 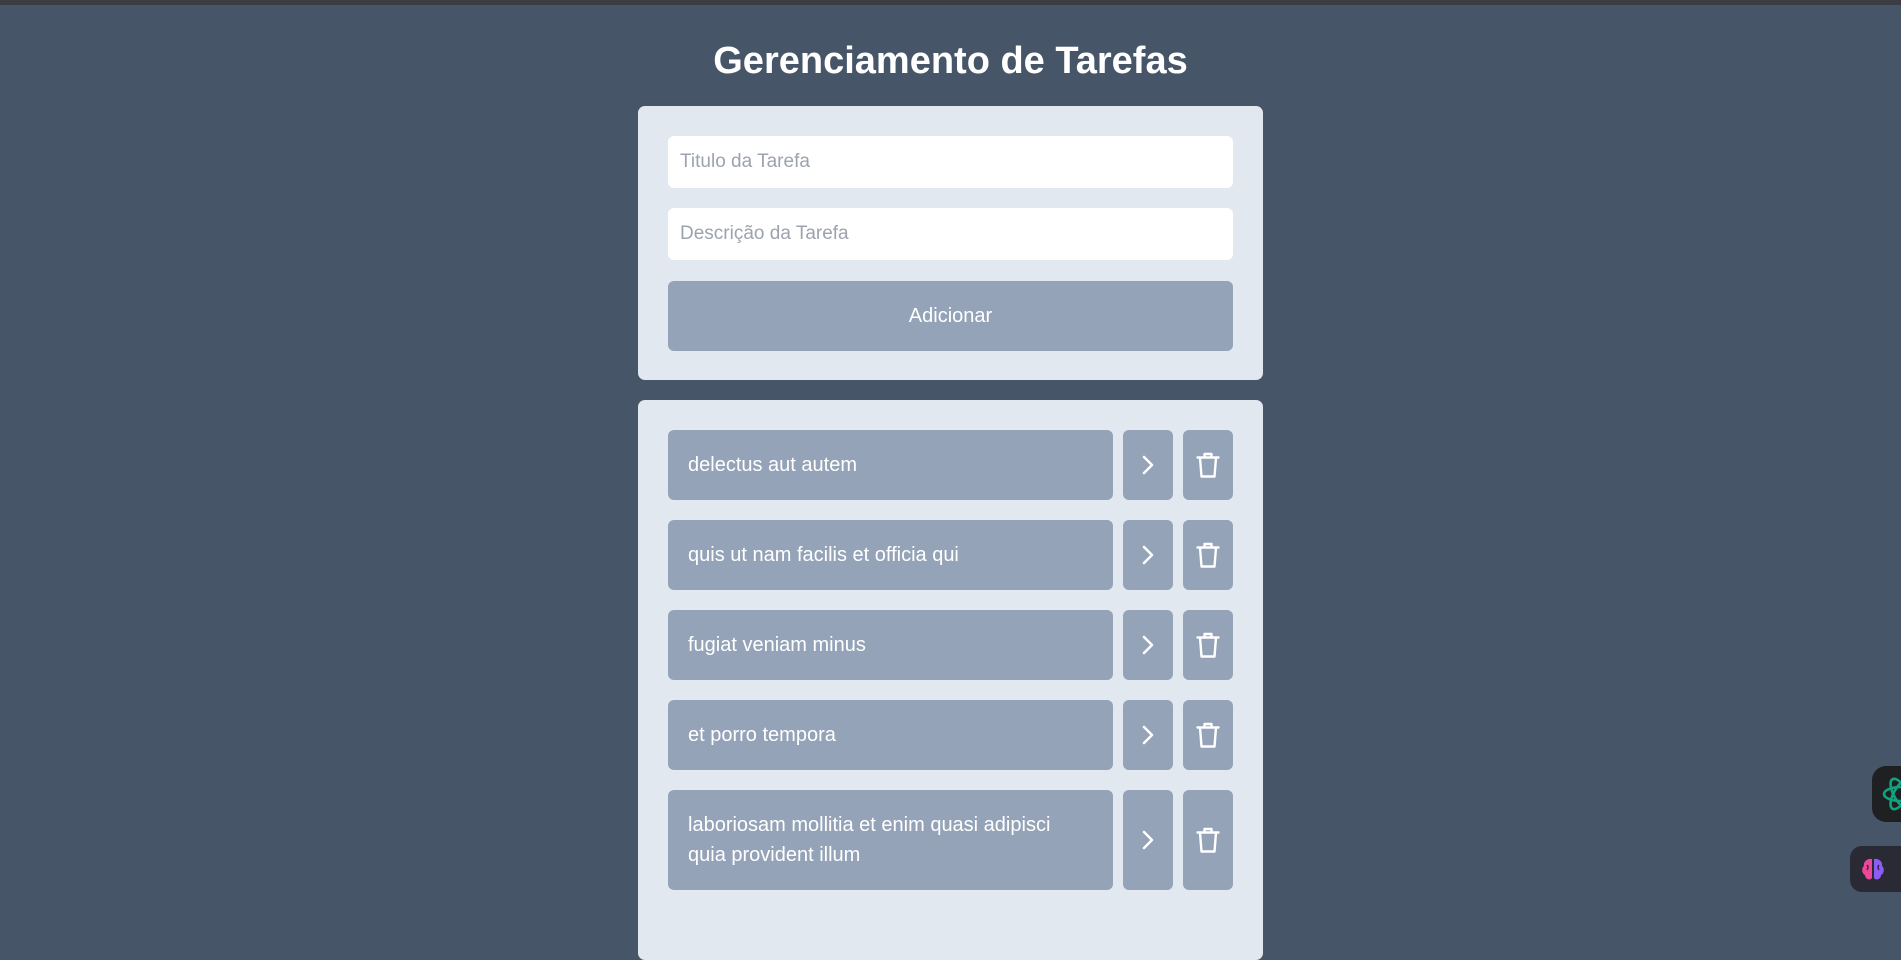 I want to click on task-title-input, so click(x=950, y=162).